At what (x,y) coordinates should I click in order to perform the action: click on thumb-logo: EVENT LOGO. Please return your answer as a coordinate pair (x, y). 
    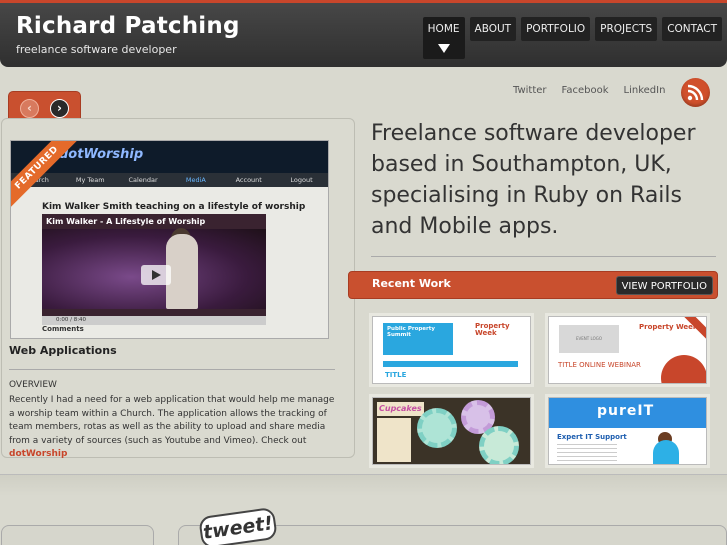
    Looking at the image, I should click on (589, 339).